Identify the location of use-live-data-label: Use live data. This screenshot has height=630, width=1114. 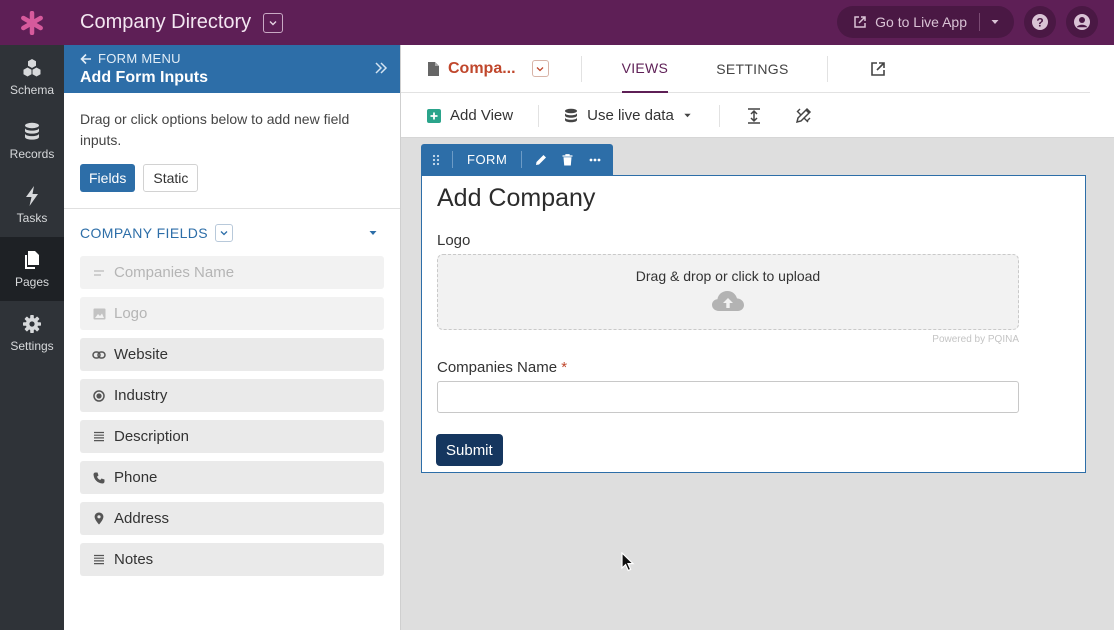
(630, 115).